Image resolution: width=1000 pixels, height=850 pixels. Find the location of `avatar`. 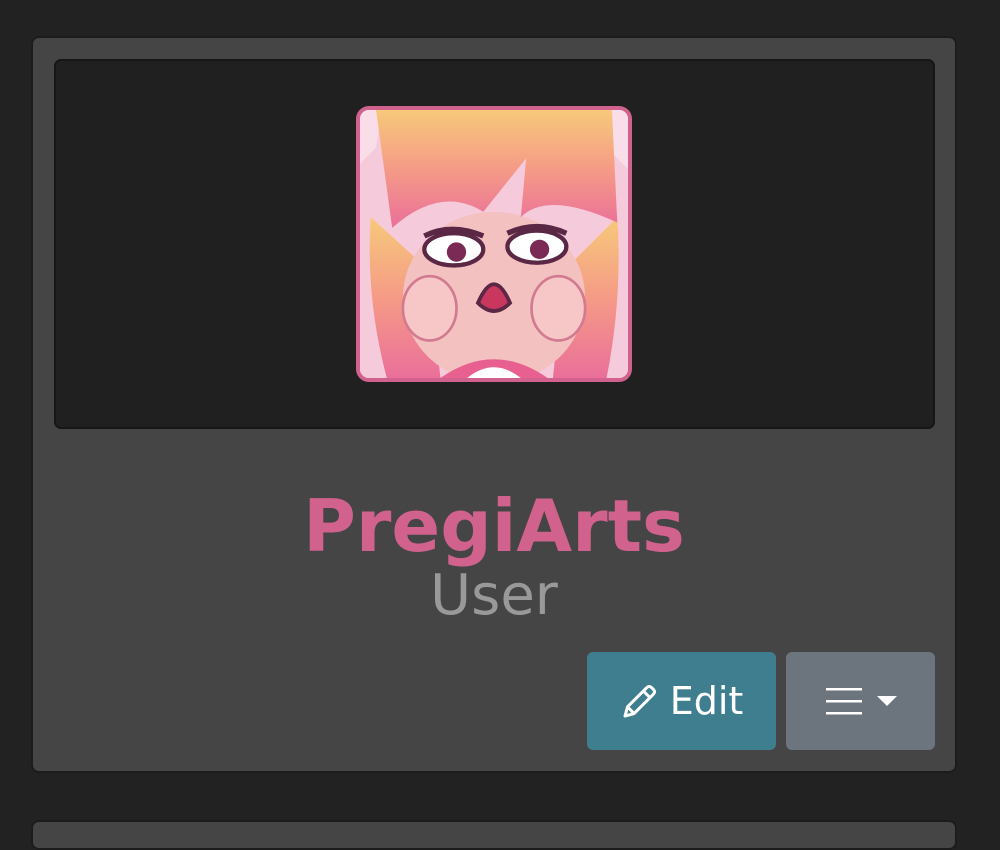

avatar is located at coordinates (494, 244).